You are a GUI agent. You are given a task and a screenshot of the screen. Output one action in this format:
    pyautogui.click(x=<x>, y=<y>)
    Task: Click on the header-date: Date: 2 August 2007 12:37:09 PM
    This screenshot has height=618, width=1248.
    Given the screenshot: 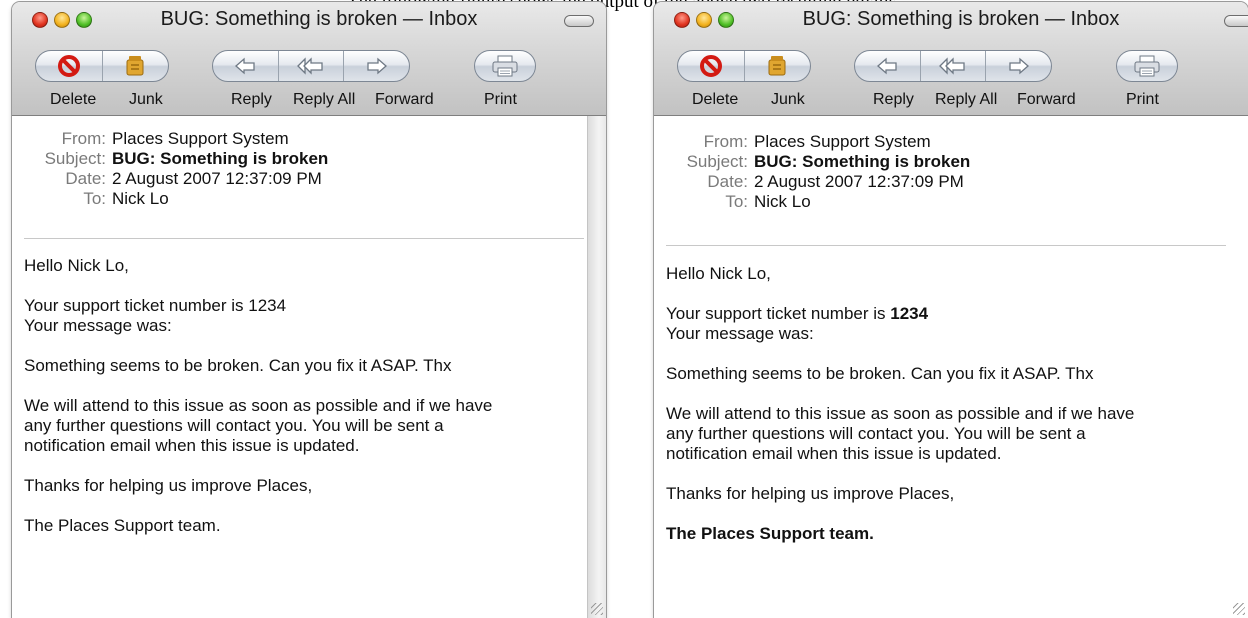 What is the action you would take?
    pyautogui.click(x=298, y=179)
    